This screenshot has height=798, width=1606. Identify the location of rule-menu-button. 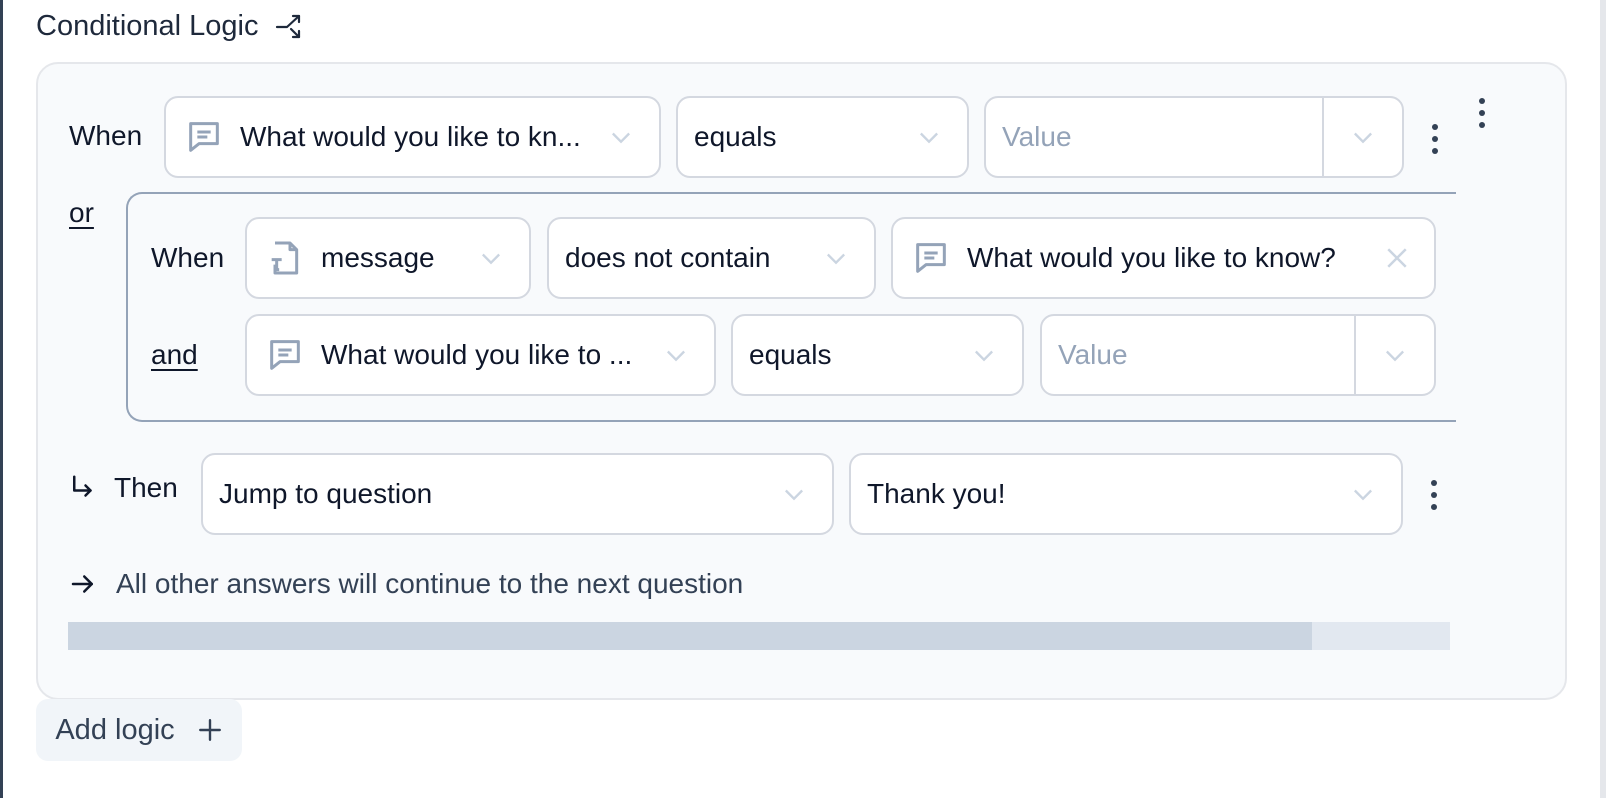
(1482, 113).